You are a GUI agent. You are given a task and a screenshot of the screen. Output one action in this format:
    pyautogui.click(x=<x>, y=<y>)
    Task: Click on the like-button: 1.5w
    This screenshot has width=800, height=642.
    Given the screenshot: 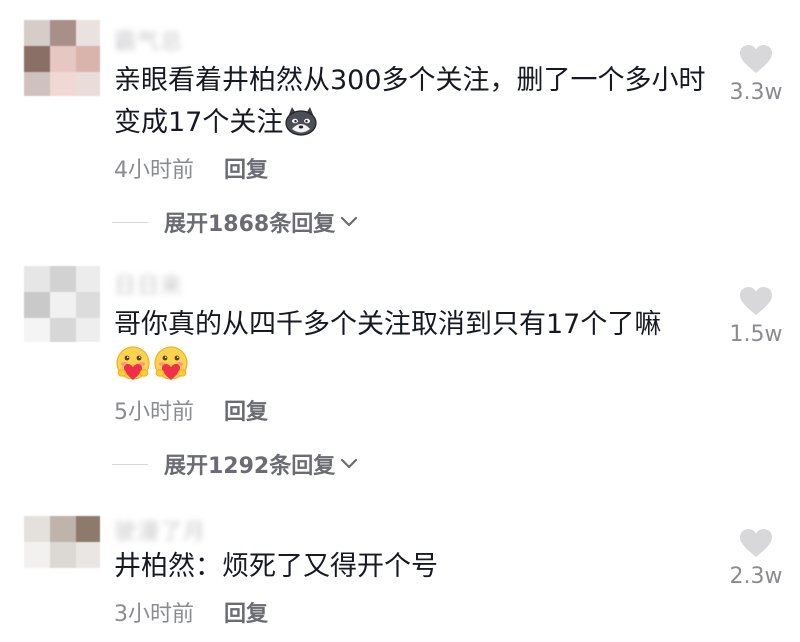 What is the action you would take?
    pyautogui.click(x=756, y=316)
    